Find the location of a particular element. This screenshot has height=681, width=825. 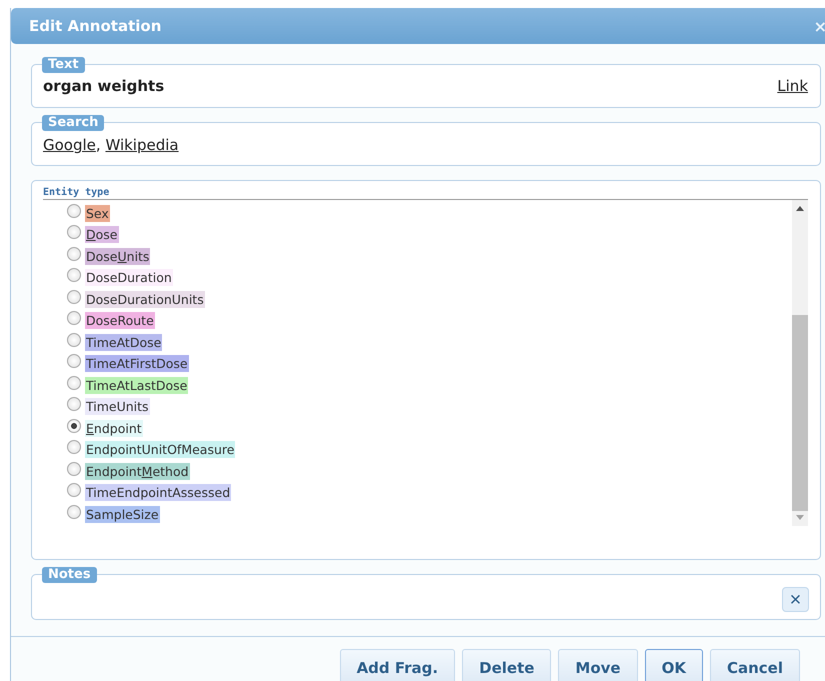

search-link: Wikipedia is located at coordinates (142, 145).